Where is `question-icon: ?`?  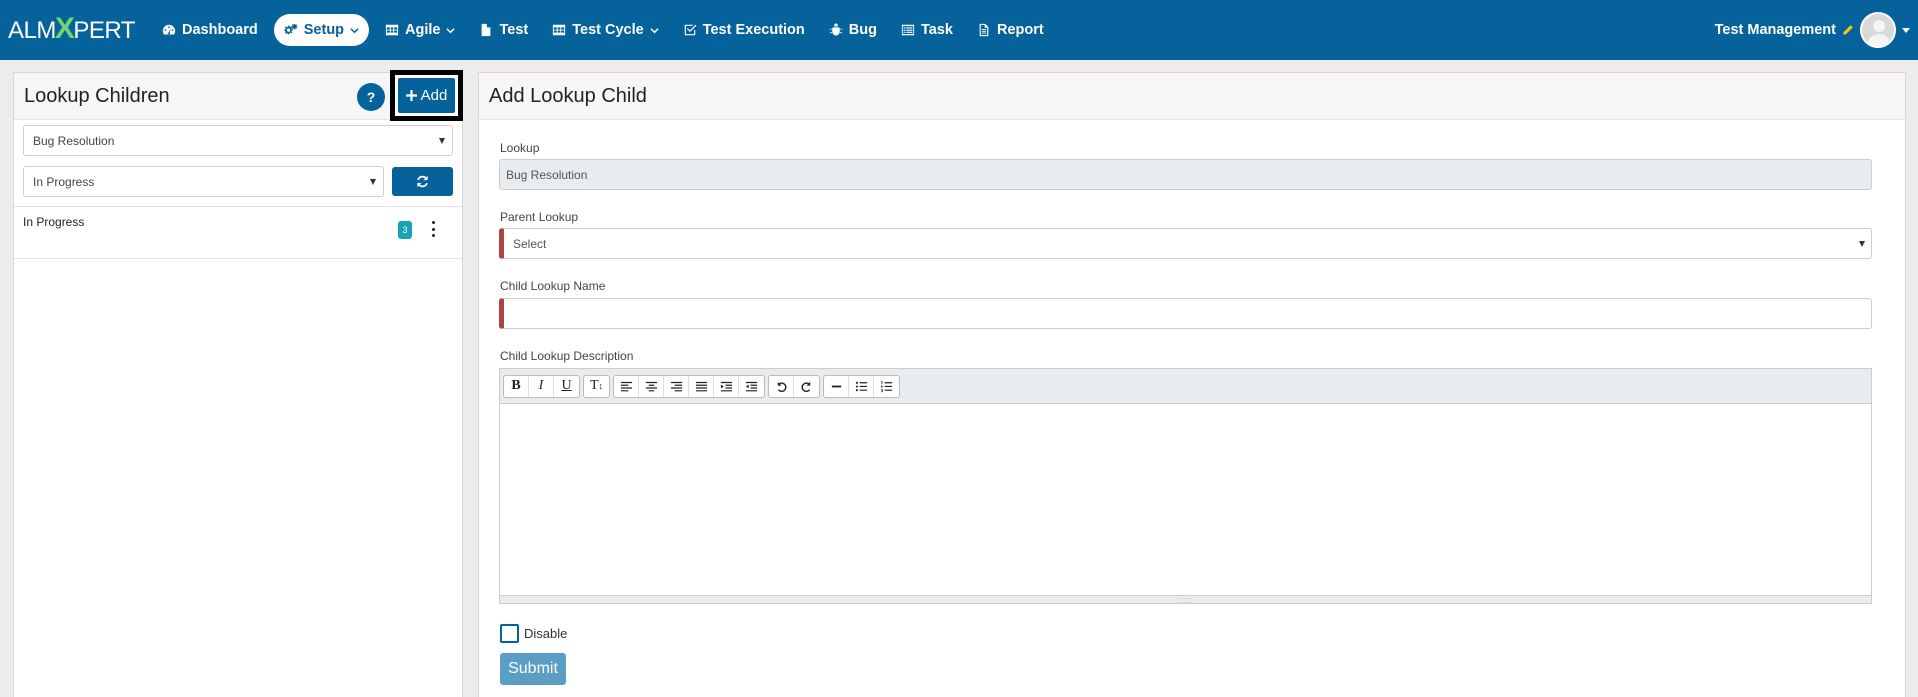
question-icon: ? is located at coordinates (371, 97).